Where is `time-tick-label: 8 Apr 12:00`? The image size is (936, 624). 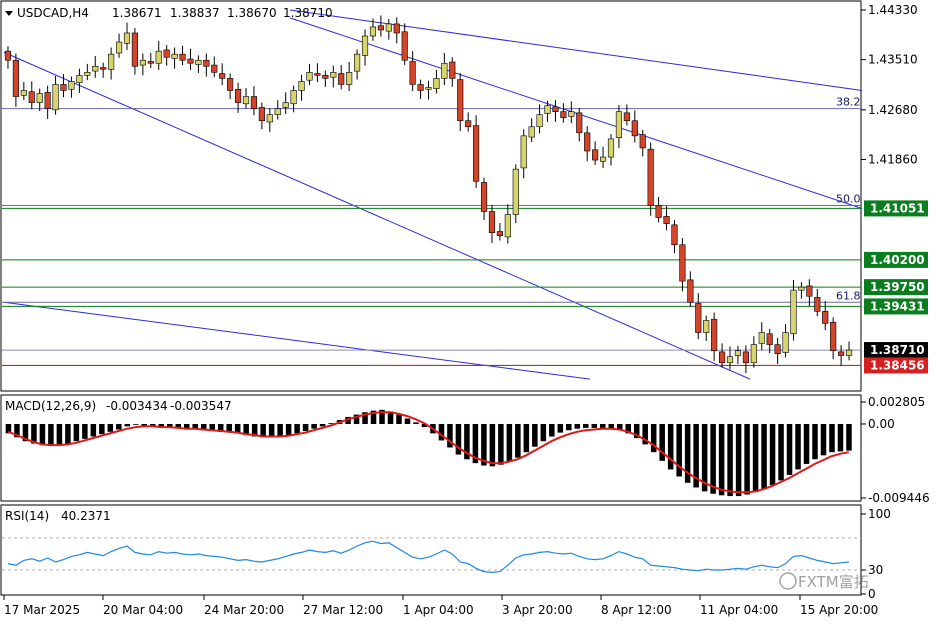 time-tick-label: 8 Apr 12:00 is located at coordinates (636, 610).